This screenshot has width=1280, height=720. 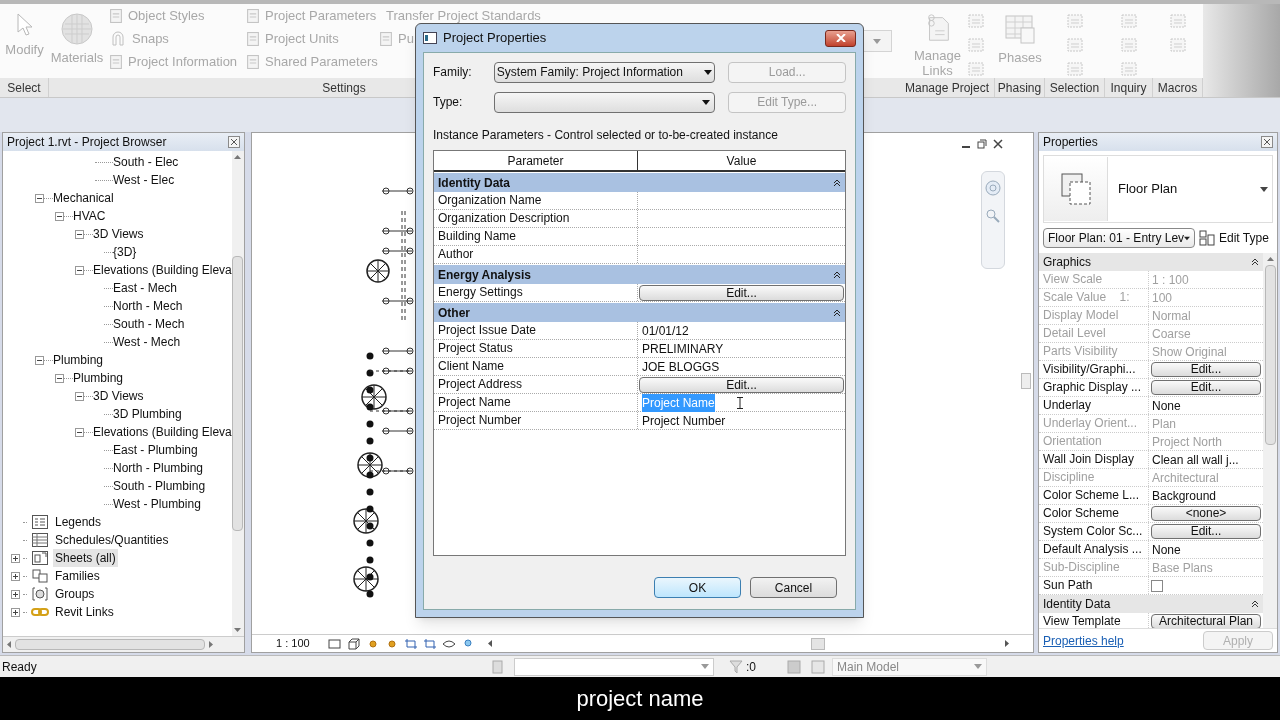 What do you see at coordinates (1094, 459) in the screenshot?
I see `property-label: Wall Join Display` at bounding box center [1094, 459].